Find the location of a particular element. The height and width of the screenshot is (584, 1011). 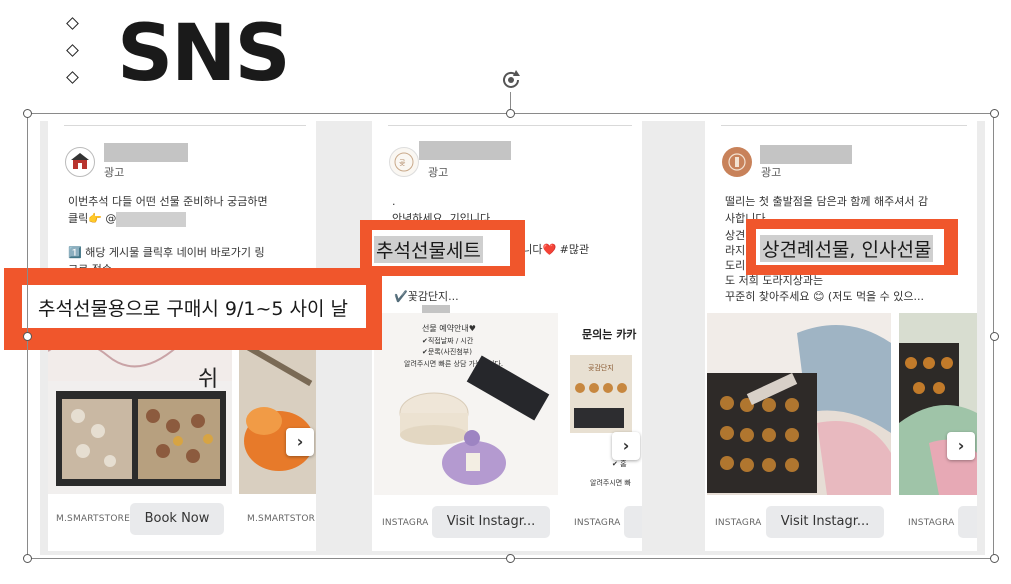

resize-handle-br is located at coordinates (994, 558).